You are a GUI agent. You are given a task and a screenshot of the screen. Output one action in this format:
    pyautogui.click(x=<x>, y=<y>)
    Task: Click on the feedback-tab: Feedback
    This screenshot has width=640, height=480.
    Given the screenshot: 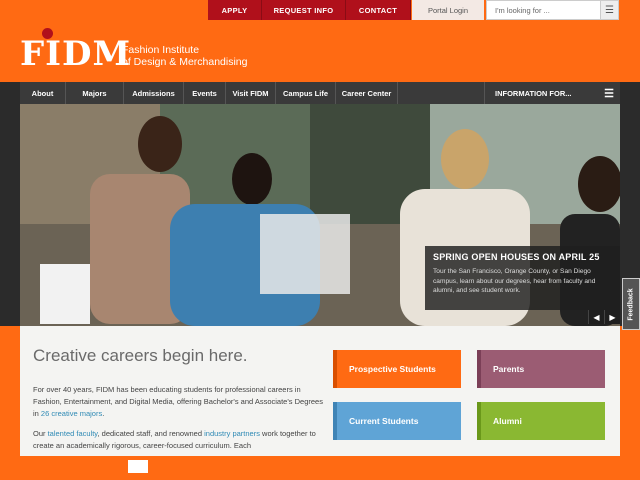 What is the action you would take?
    pyautogui.click(x=631, y=304)
    